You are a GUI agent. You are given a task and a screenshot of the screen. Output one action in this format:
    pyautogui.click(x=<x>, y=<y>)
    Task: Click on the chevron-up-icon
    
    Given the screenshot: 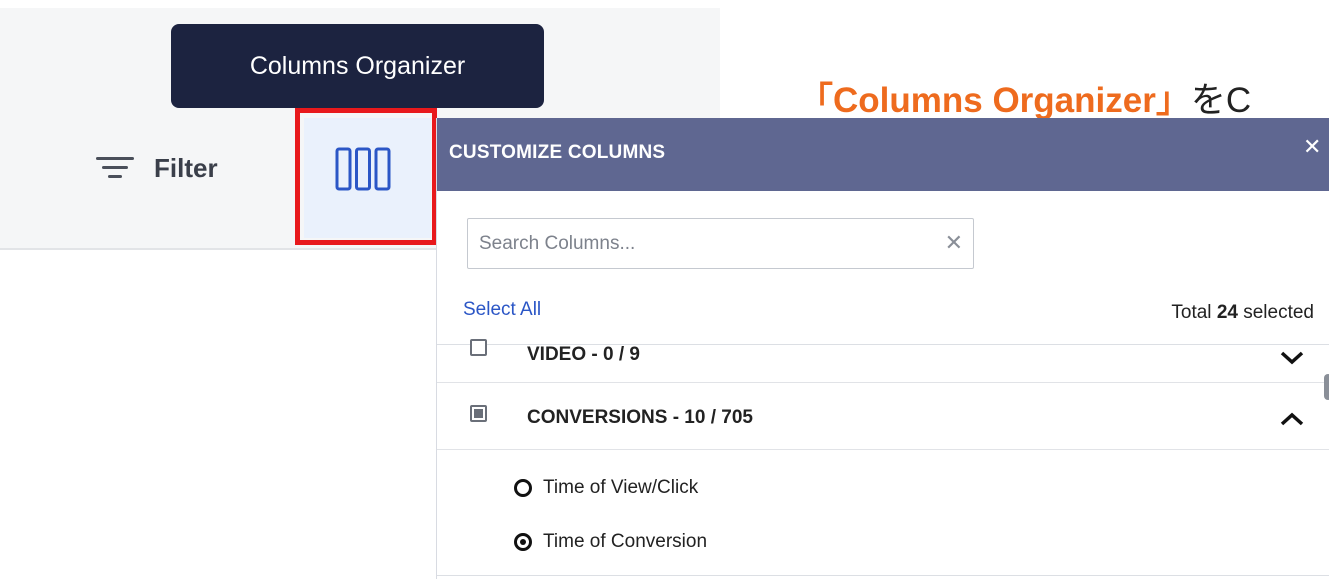 What is the action you would take?
    pyautogui.click(x=1292, y=419)
    